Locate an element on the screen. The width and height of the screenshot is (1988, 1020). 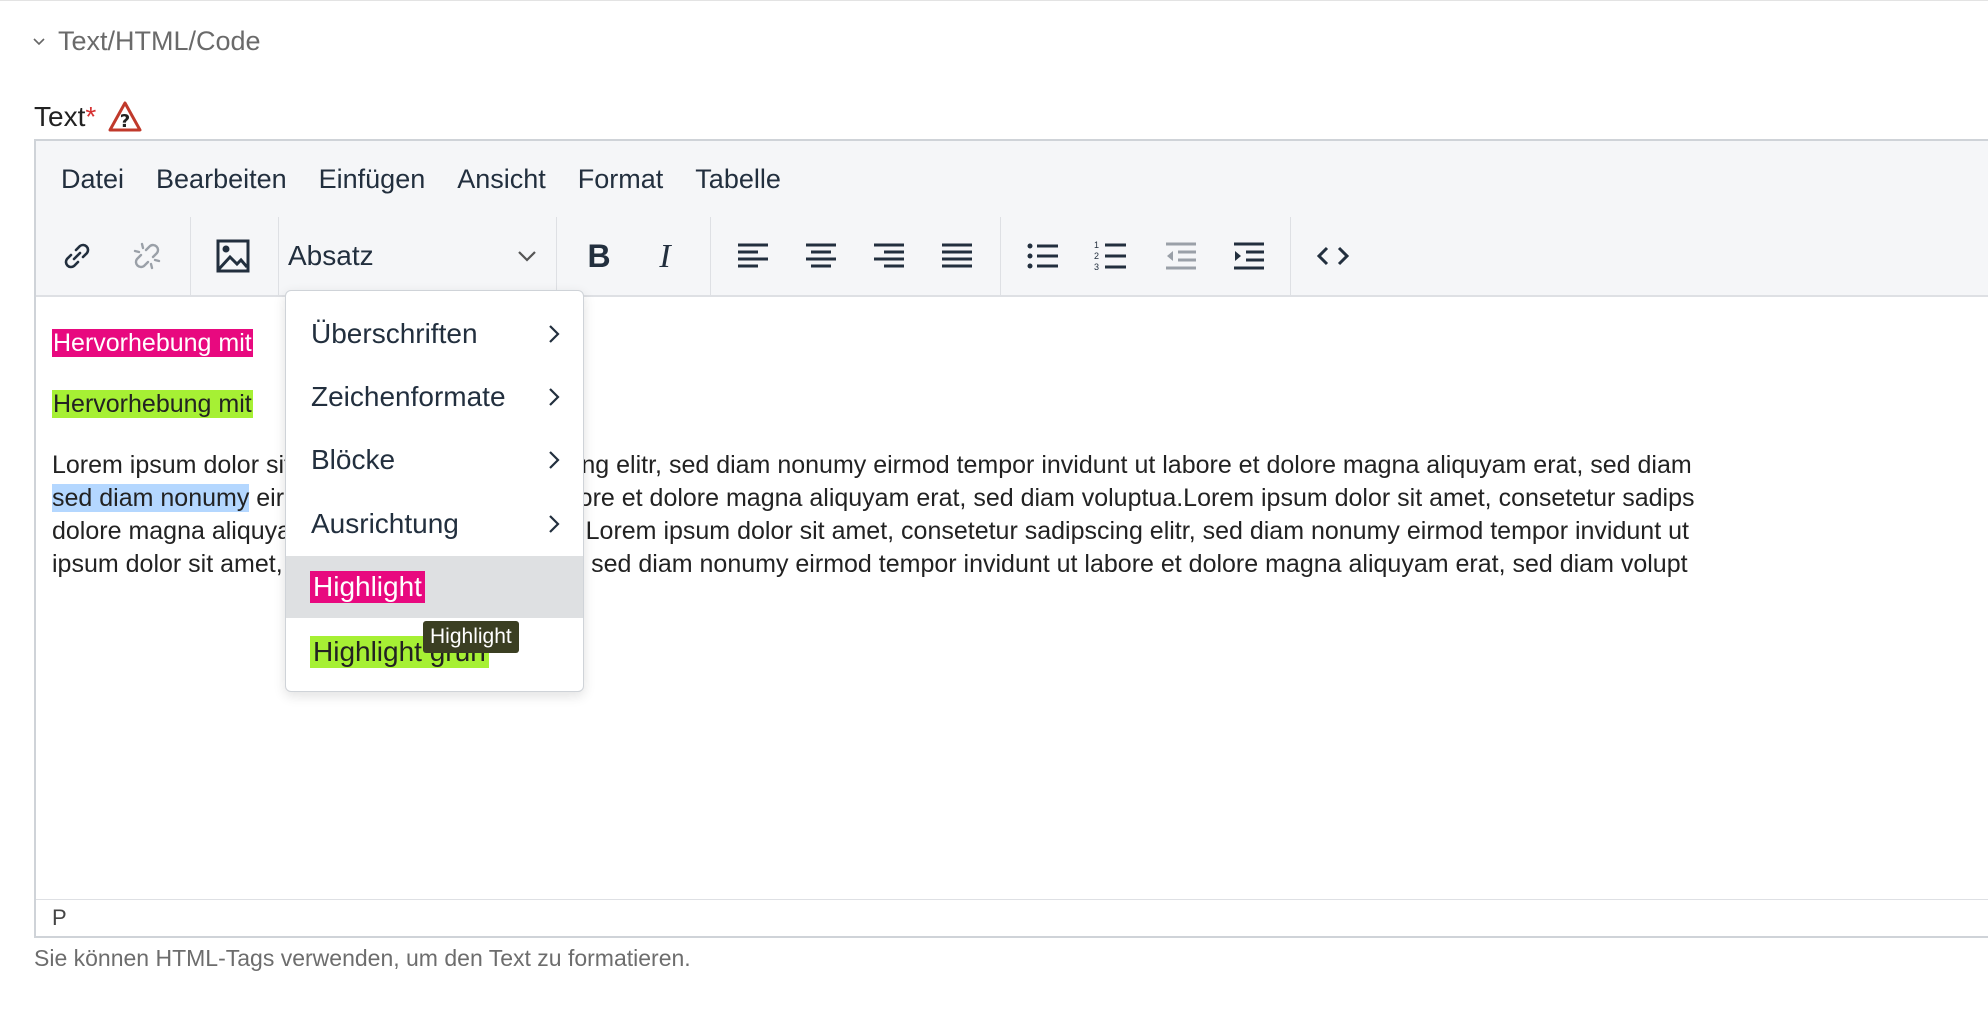
menu-bearbeiten: Bearbeiten is located at coordinates (229, 179).